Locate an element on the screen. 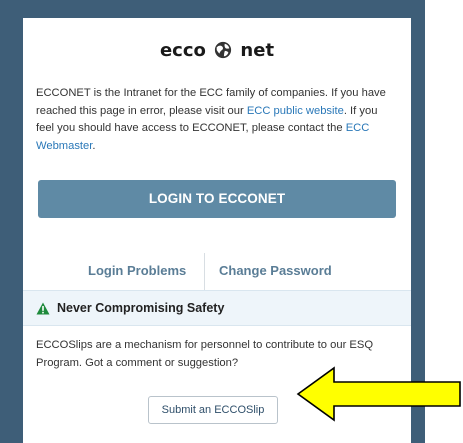 This screenshot has height=443, width=463. logo-text-right: net is located at coordinates (257, 50).